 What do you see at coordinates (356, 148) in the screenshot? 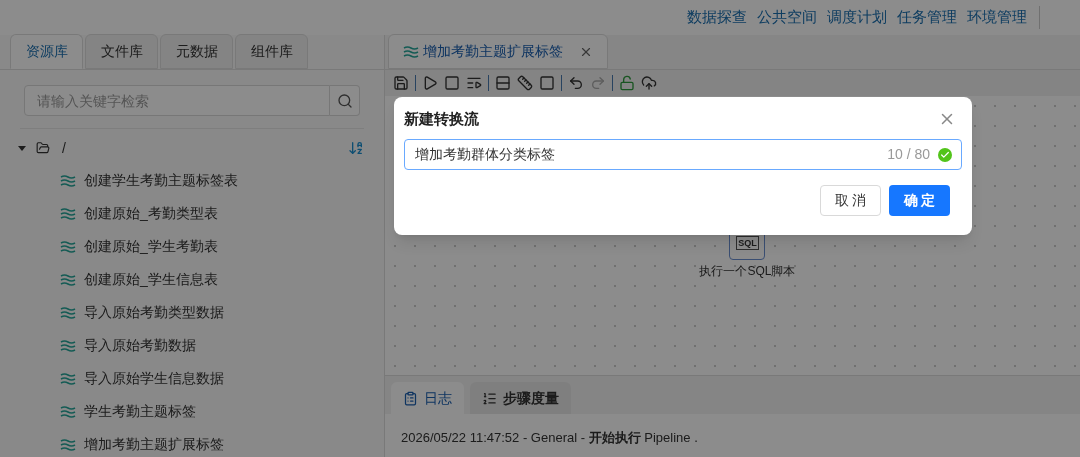
I see `sort-icon` at bounding box center [356, 148].